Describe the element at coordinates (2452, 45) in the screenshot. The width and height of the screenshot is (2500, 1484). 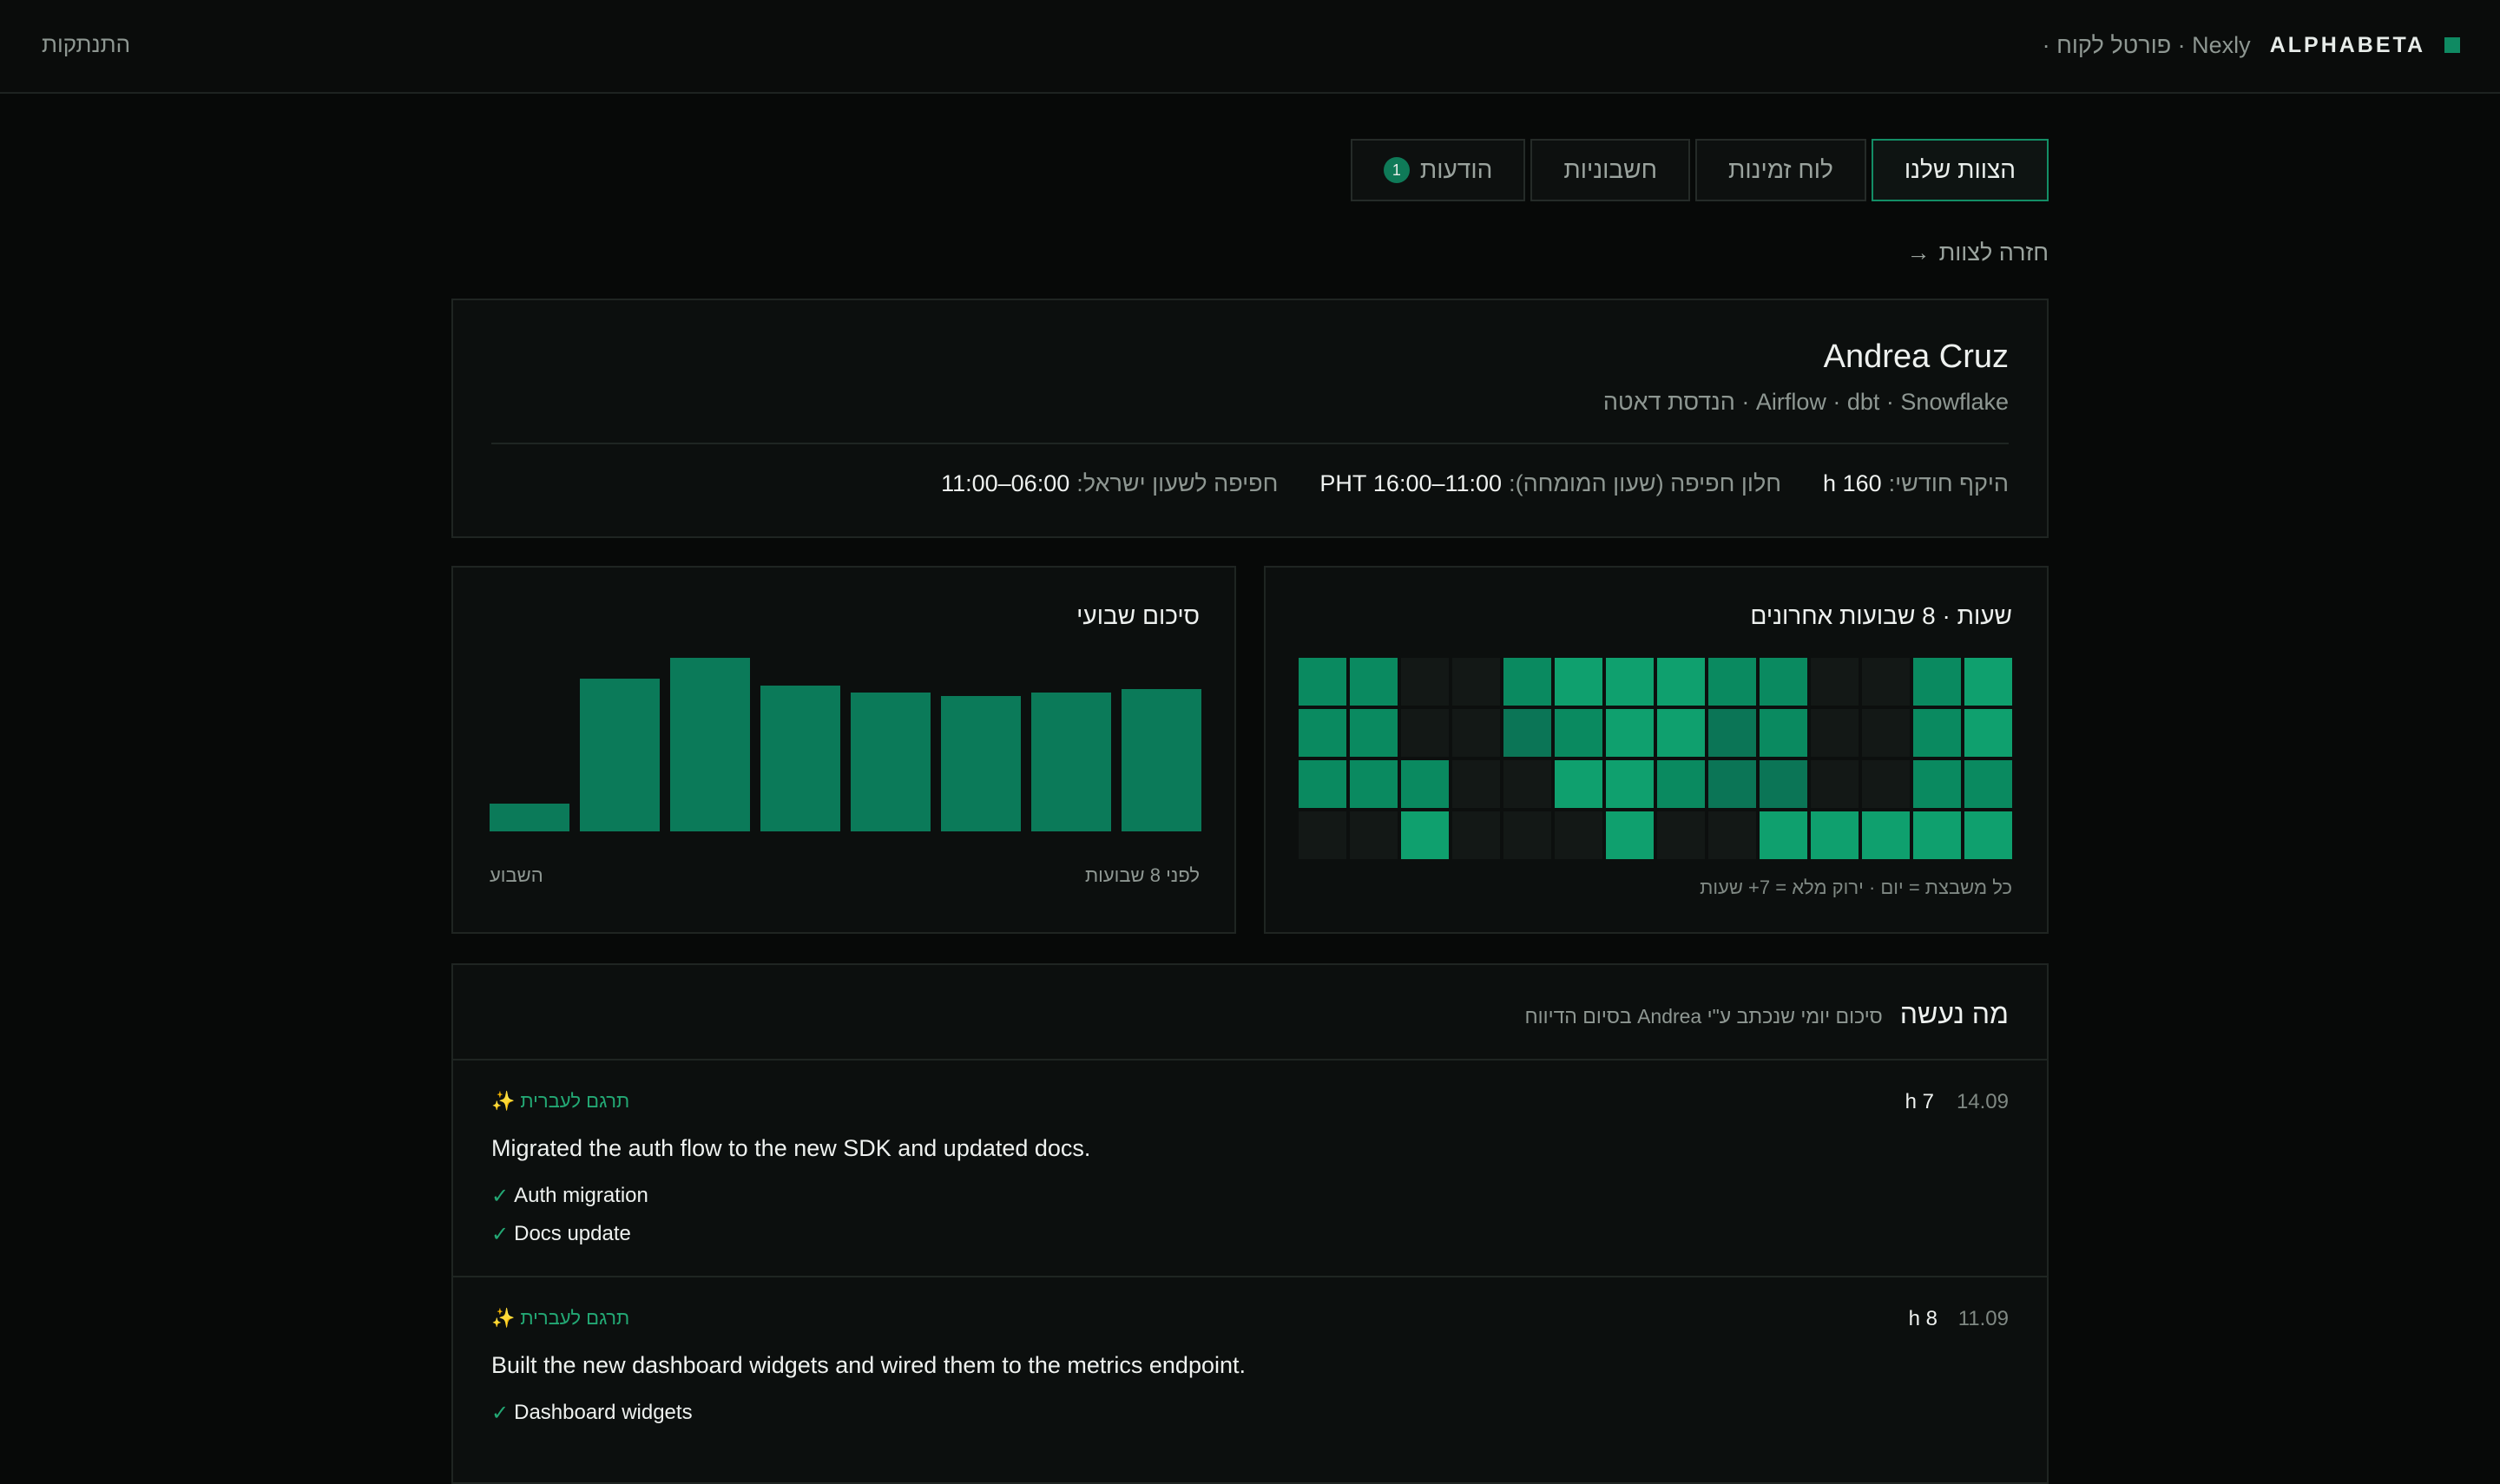
I see `brand-logo-icon` at that location.